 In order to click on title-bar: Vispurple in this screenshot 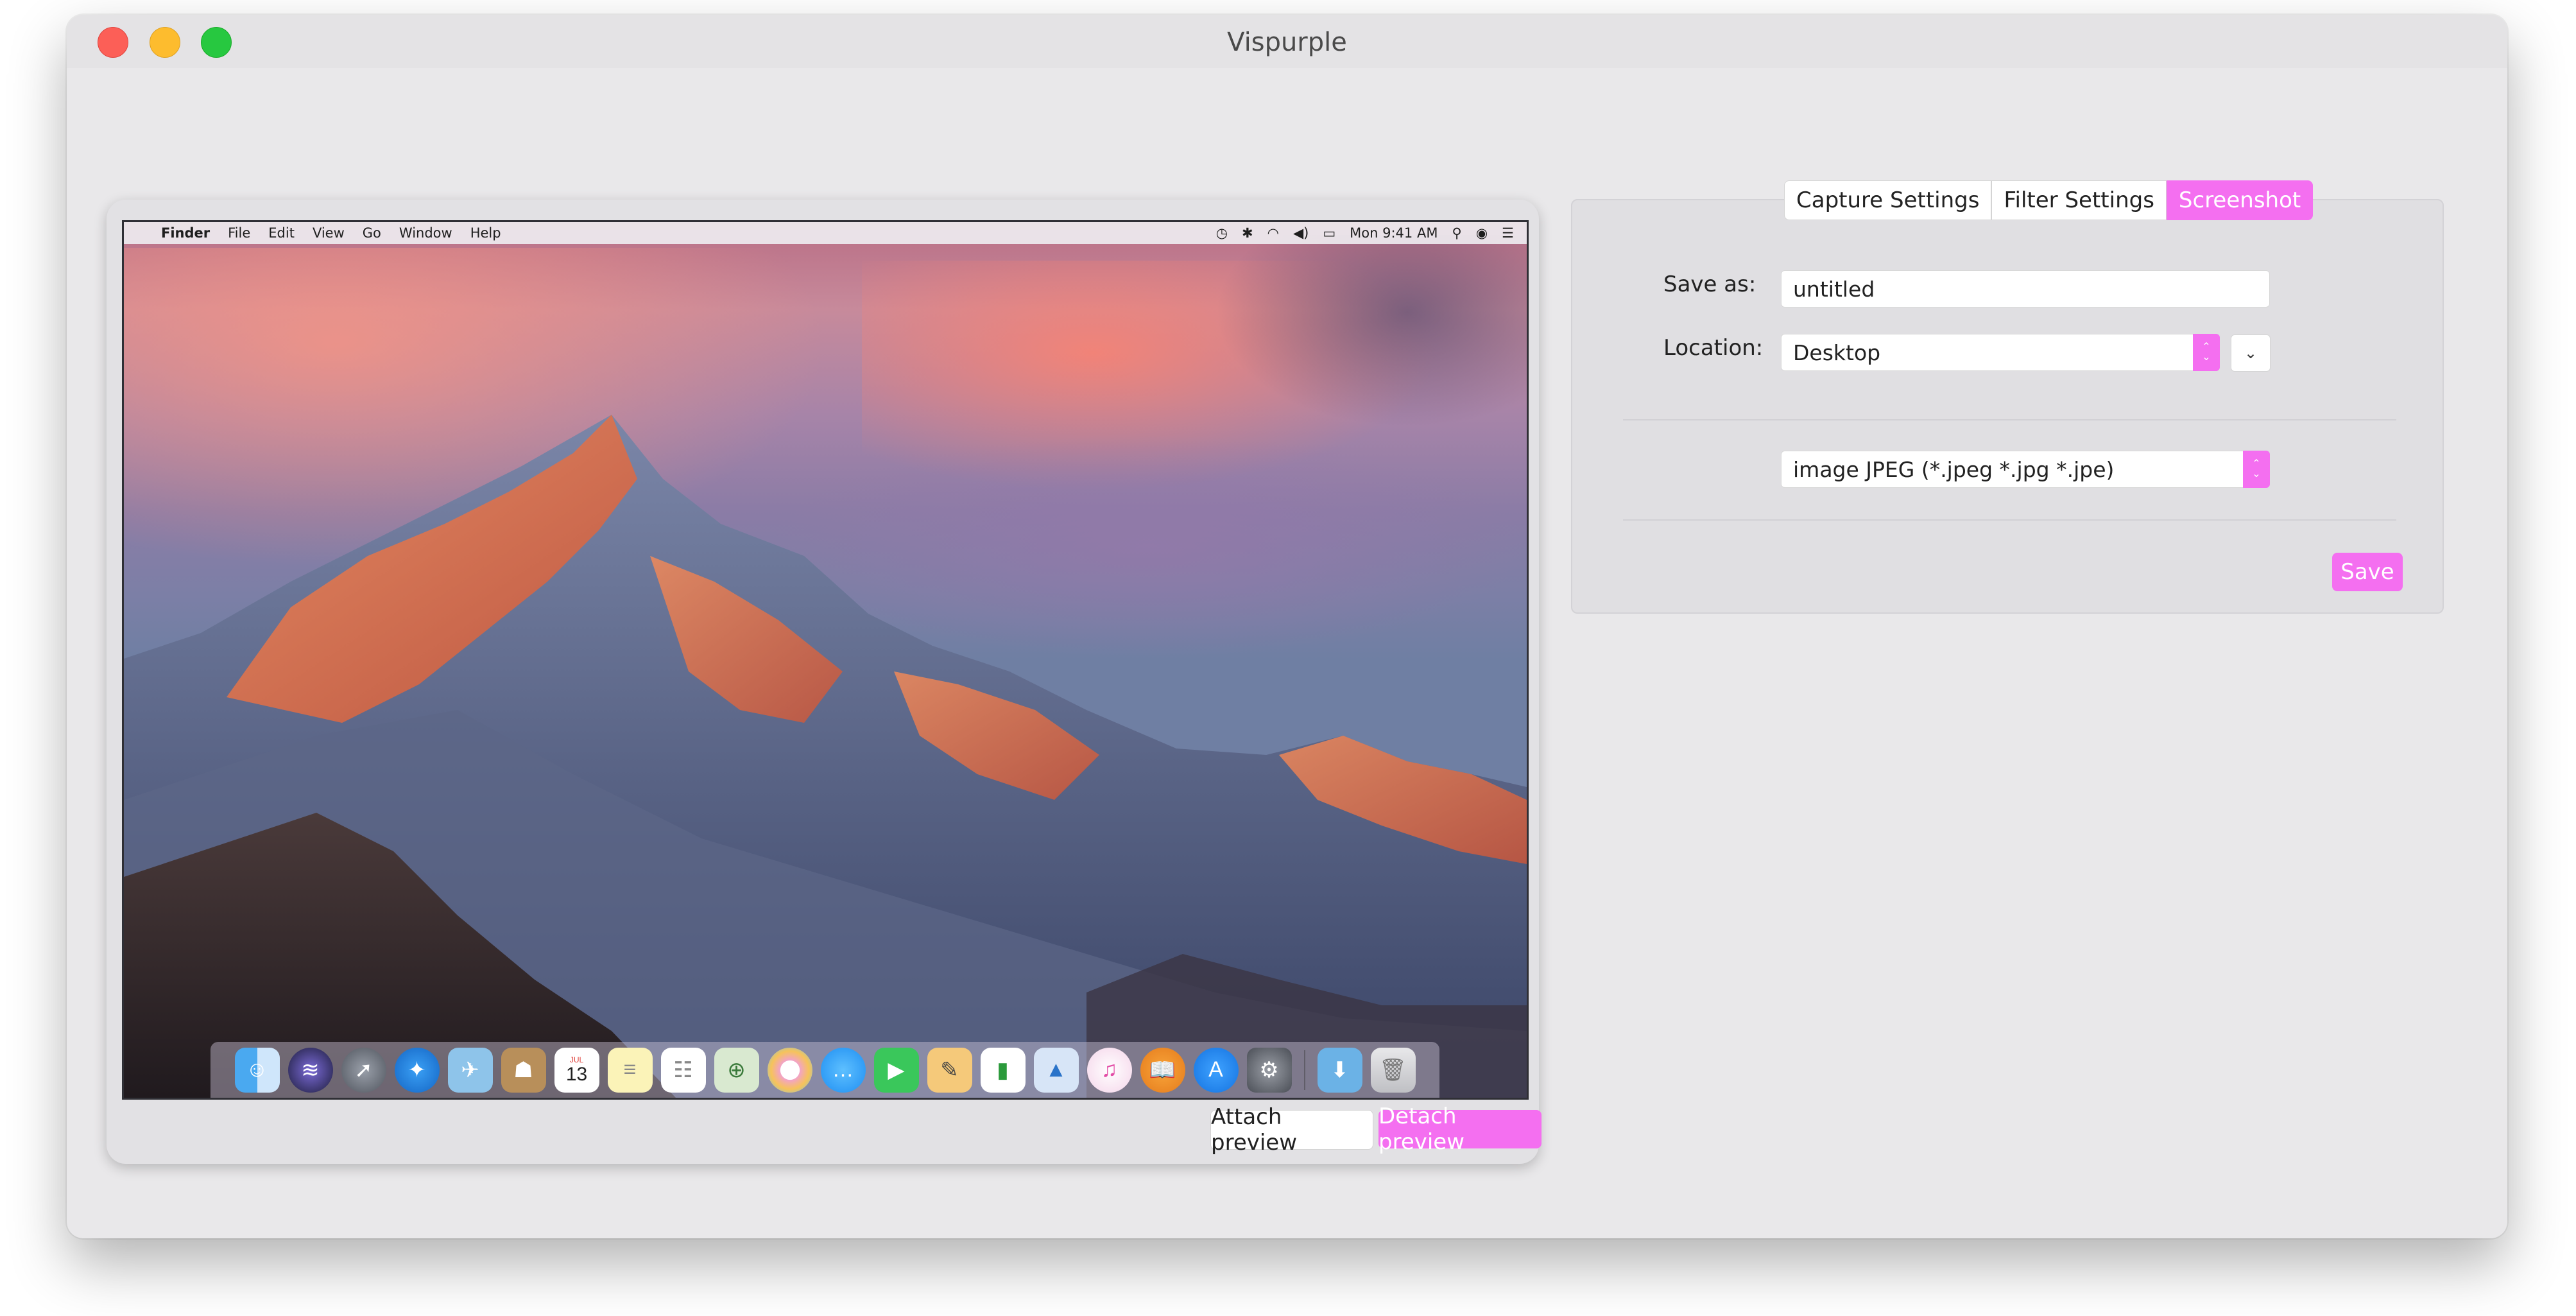, I will do `click(1287, 41)`.